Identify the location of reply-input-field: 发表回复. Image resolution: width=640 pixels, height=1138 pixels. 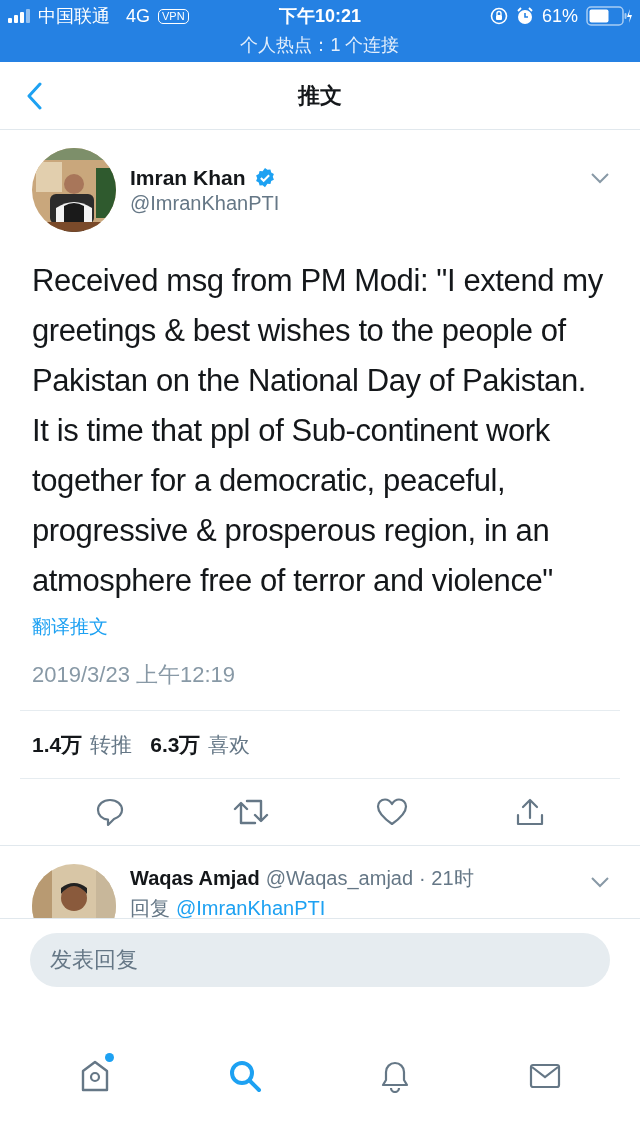
(320, 960).